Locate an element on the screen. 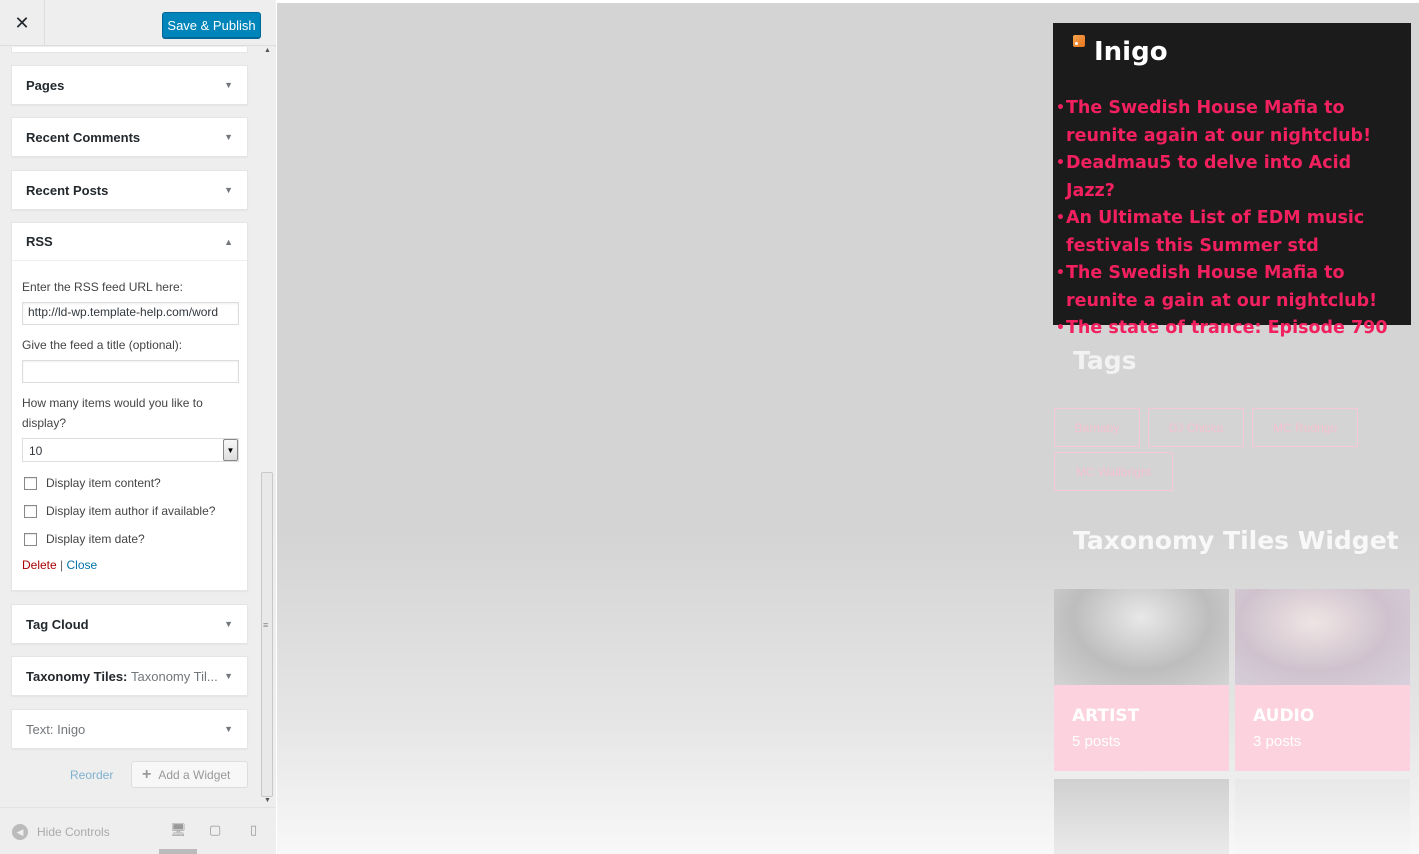  tags-heading: Tags is located at coordinates (1105, 360).